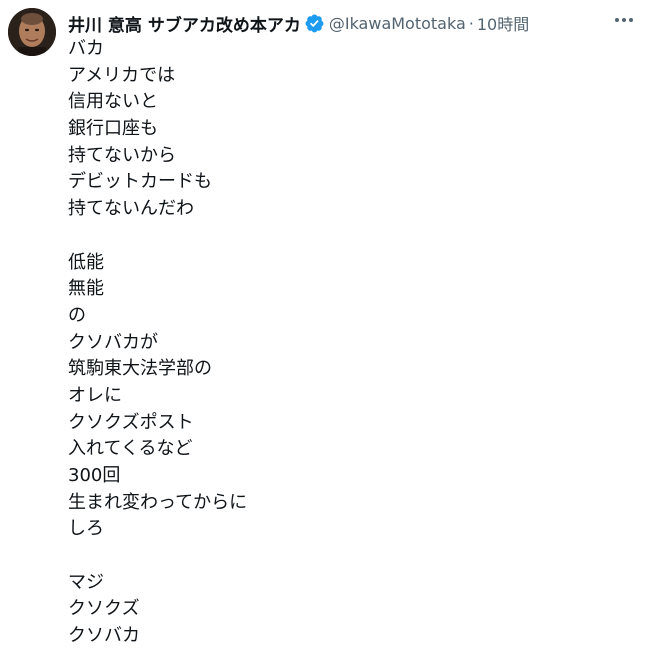 Image resolution: width=651 pixels, height=664 pixels. I want to click on tweet-line: 低能, so click(86, 262).